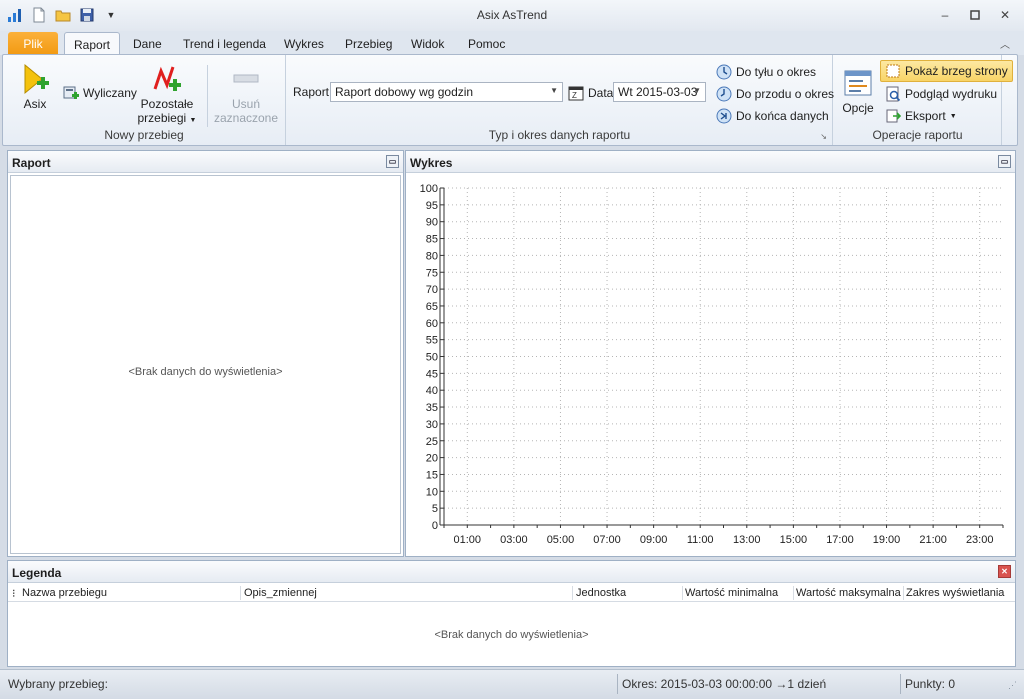 This screenshot has height=699, width=1024. Describe the element at coordinates (1005, 43) in the screenshot. I see `collapse-ribbon-icon: ︿` at that location.